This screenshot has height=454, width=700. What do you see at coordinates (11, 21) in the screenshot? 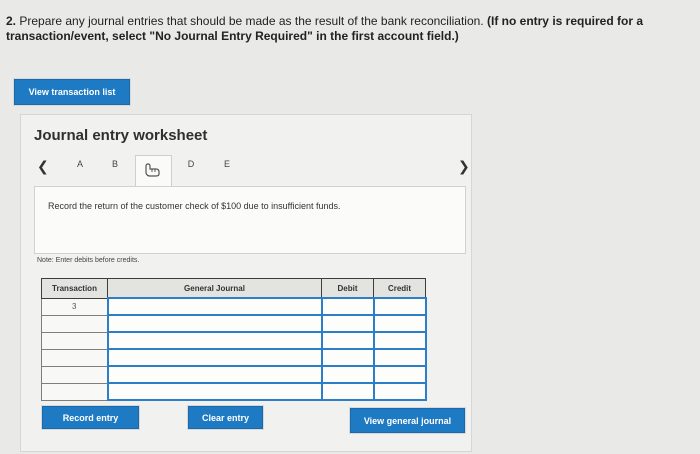
I see `question-number: 2.` at bounding box center [11, 21].